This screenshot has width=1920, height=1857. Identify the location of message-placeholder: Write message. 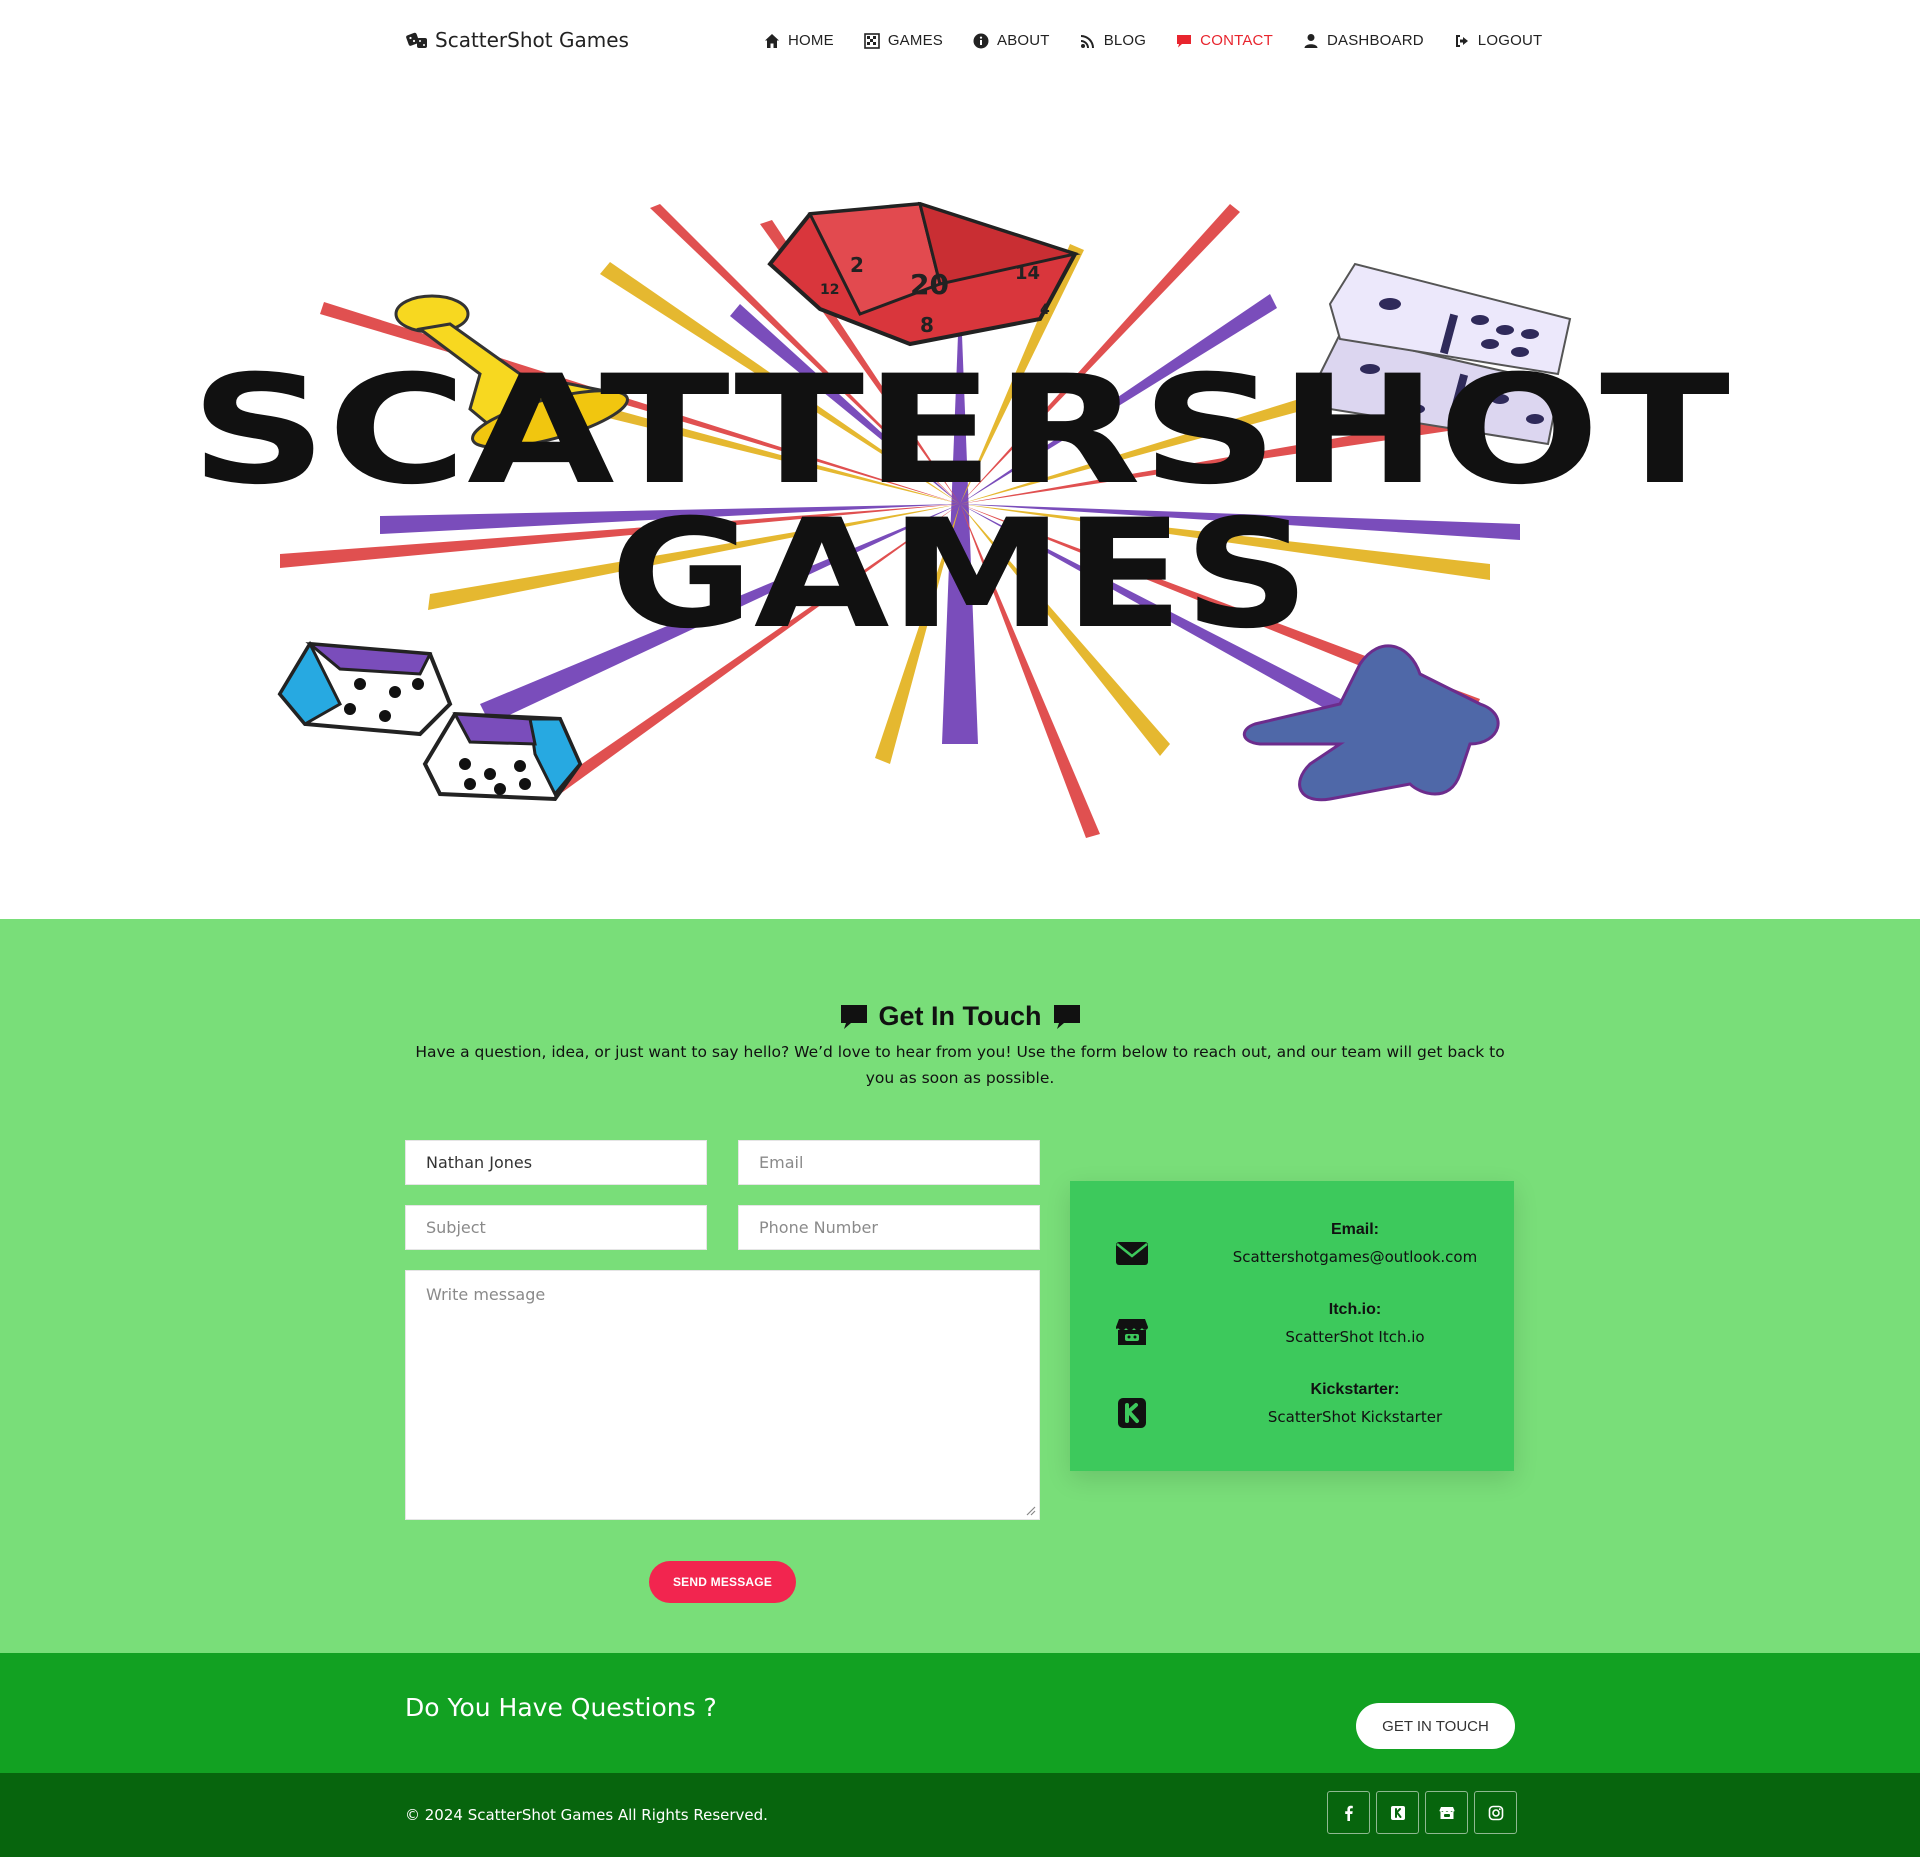
(486, 1294).